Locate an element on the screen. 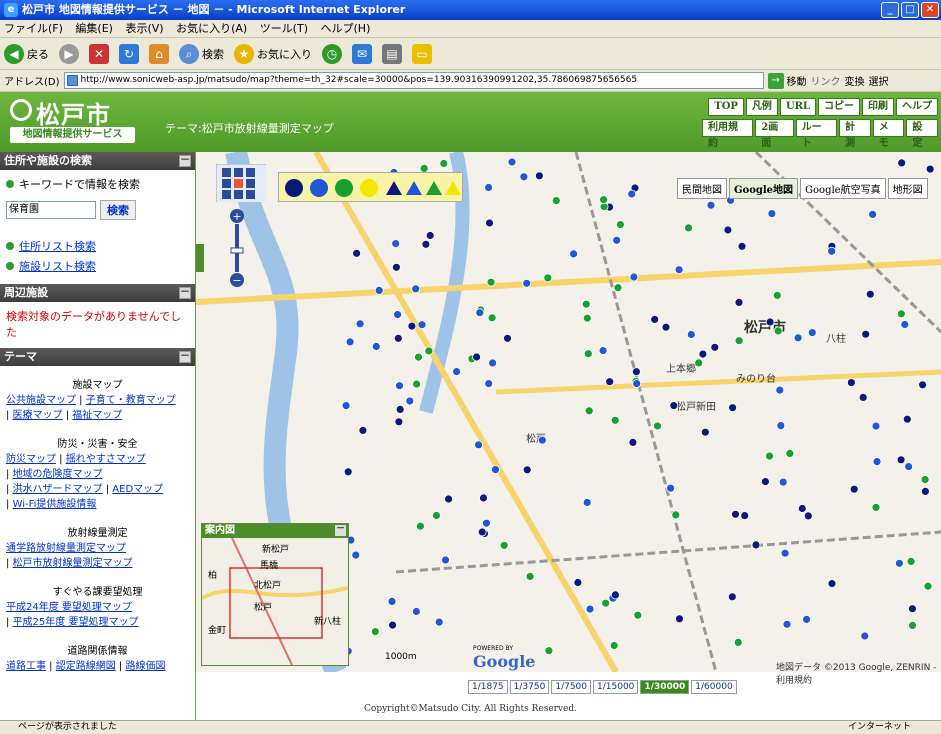 This screenshot has width=941, height=734. nav-settings-button: 設定 is located at coordinates (922, 134).